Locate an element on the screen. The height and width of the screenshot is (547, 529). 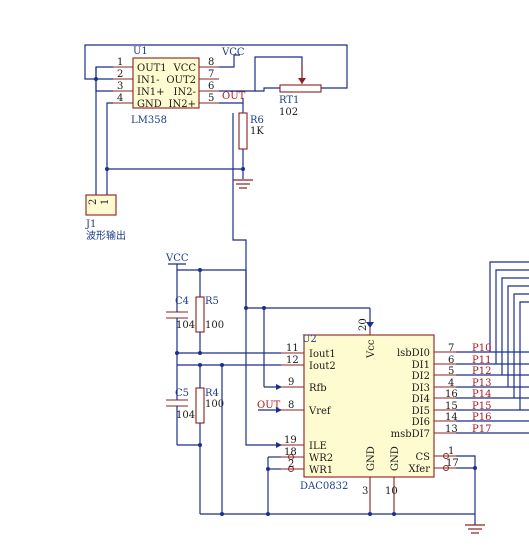
u2-pin10-number: 10 is located at coordinates (391, 491).